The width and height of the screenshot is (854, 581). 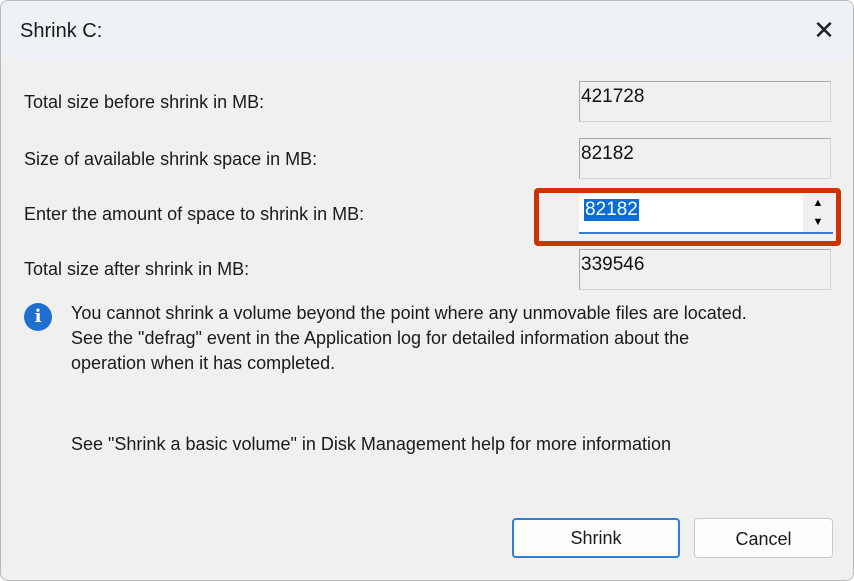 What do you see at coordinates (144, 102) in the screenshot?
I see `total-before-label: Total size before shrink in MB:` at bounding box center [144, 102].